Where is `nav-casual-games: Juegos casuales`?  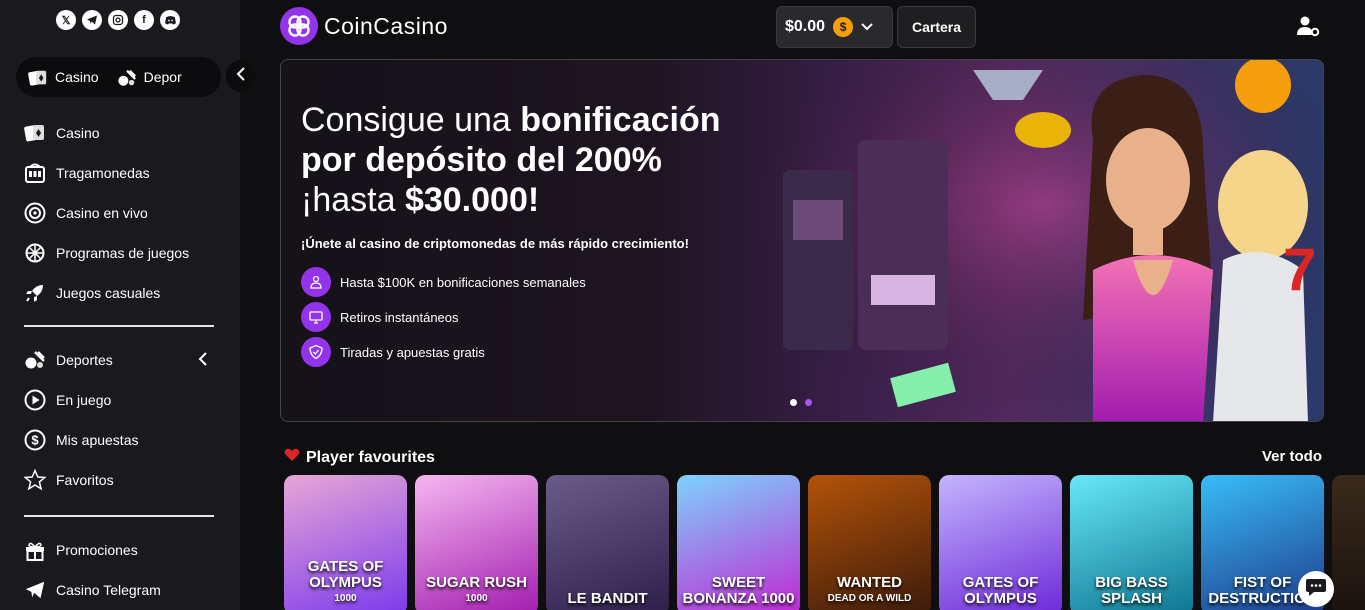
nav-casual-games: Juegos casuales is located at coordinates (119, 293).